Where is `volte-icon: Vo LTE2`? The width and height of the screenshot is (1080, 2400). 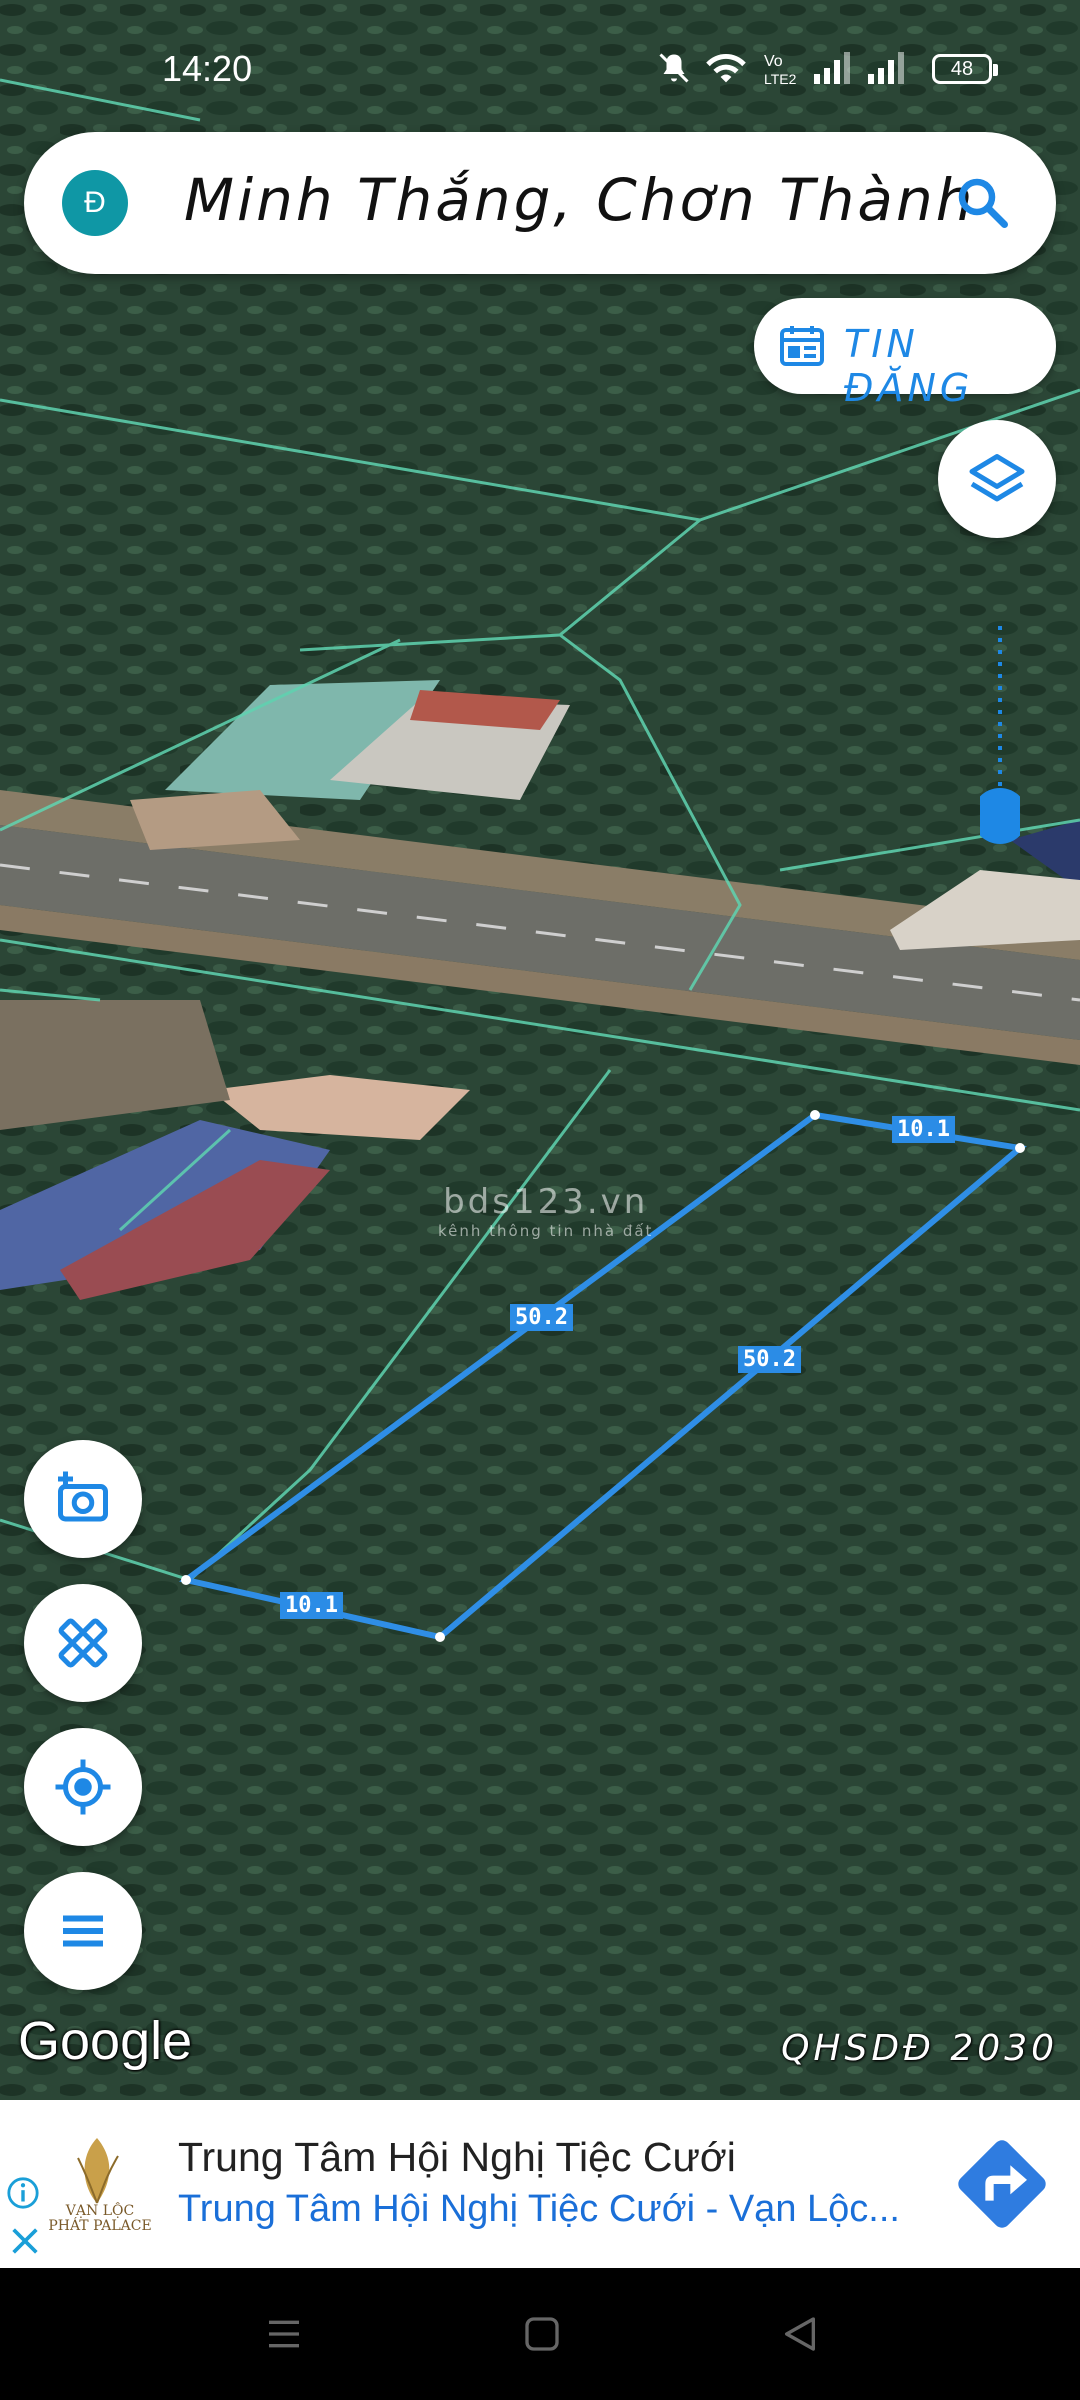
volte-icon: Vo LTE2 is located at coordinates (780, 69).